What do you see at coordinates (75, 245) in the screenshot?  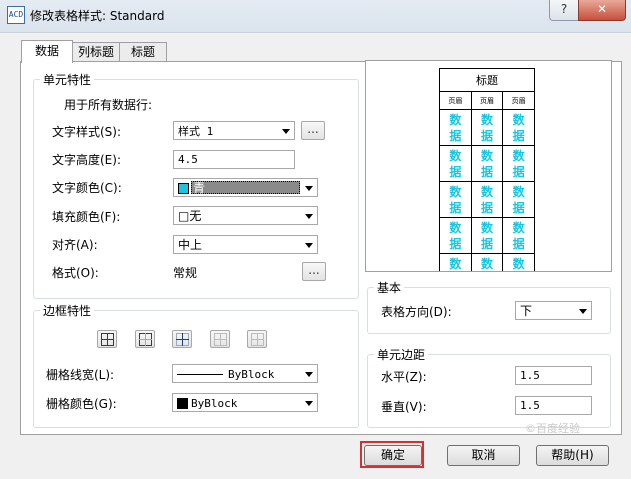 I see `alignment-label: 对齐(A):` at bounding box center [75, 245].